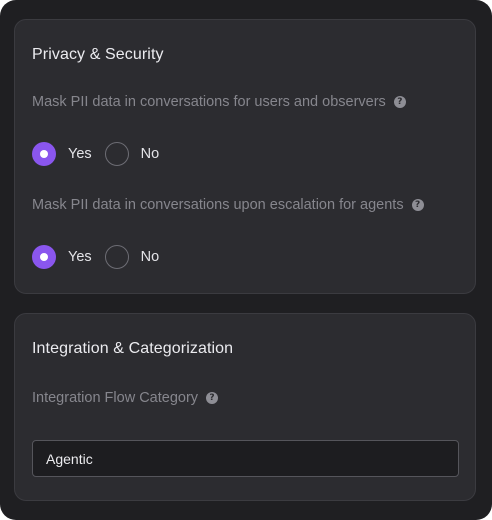  What do you see at coordinates (102, 257) in the screenshot?
I see `mask-pii-agents-radio-group: Yes No` at bounding box center [102, 257].